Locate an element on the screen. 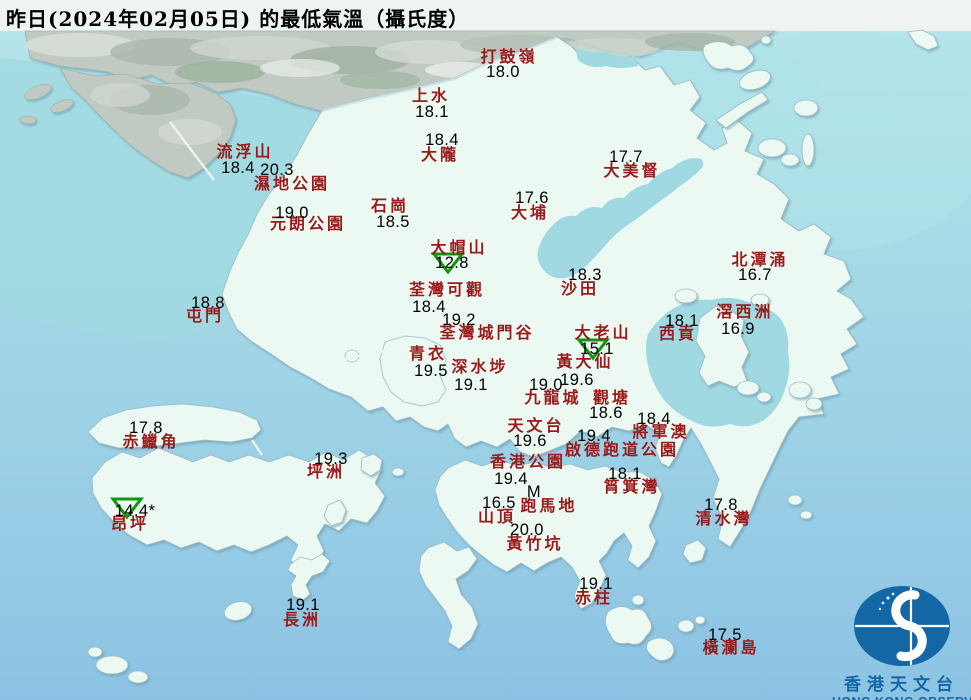 Image resolution: width=971 pixels, height=700 pixels. page-title: 昨日(2024年02月05日) 的最低氣溫（攝氏度） is located at coordinates (238, 19).